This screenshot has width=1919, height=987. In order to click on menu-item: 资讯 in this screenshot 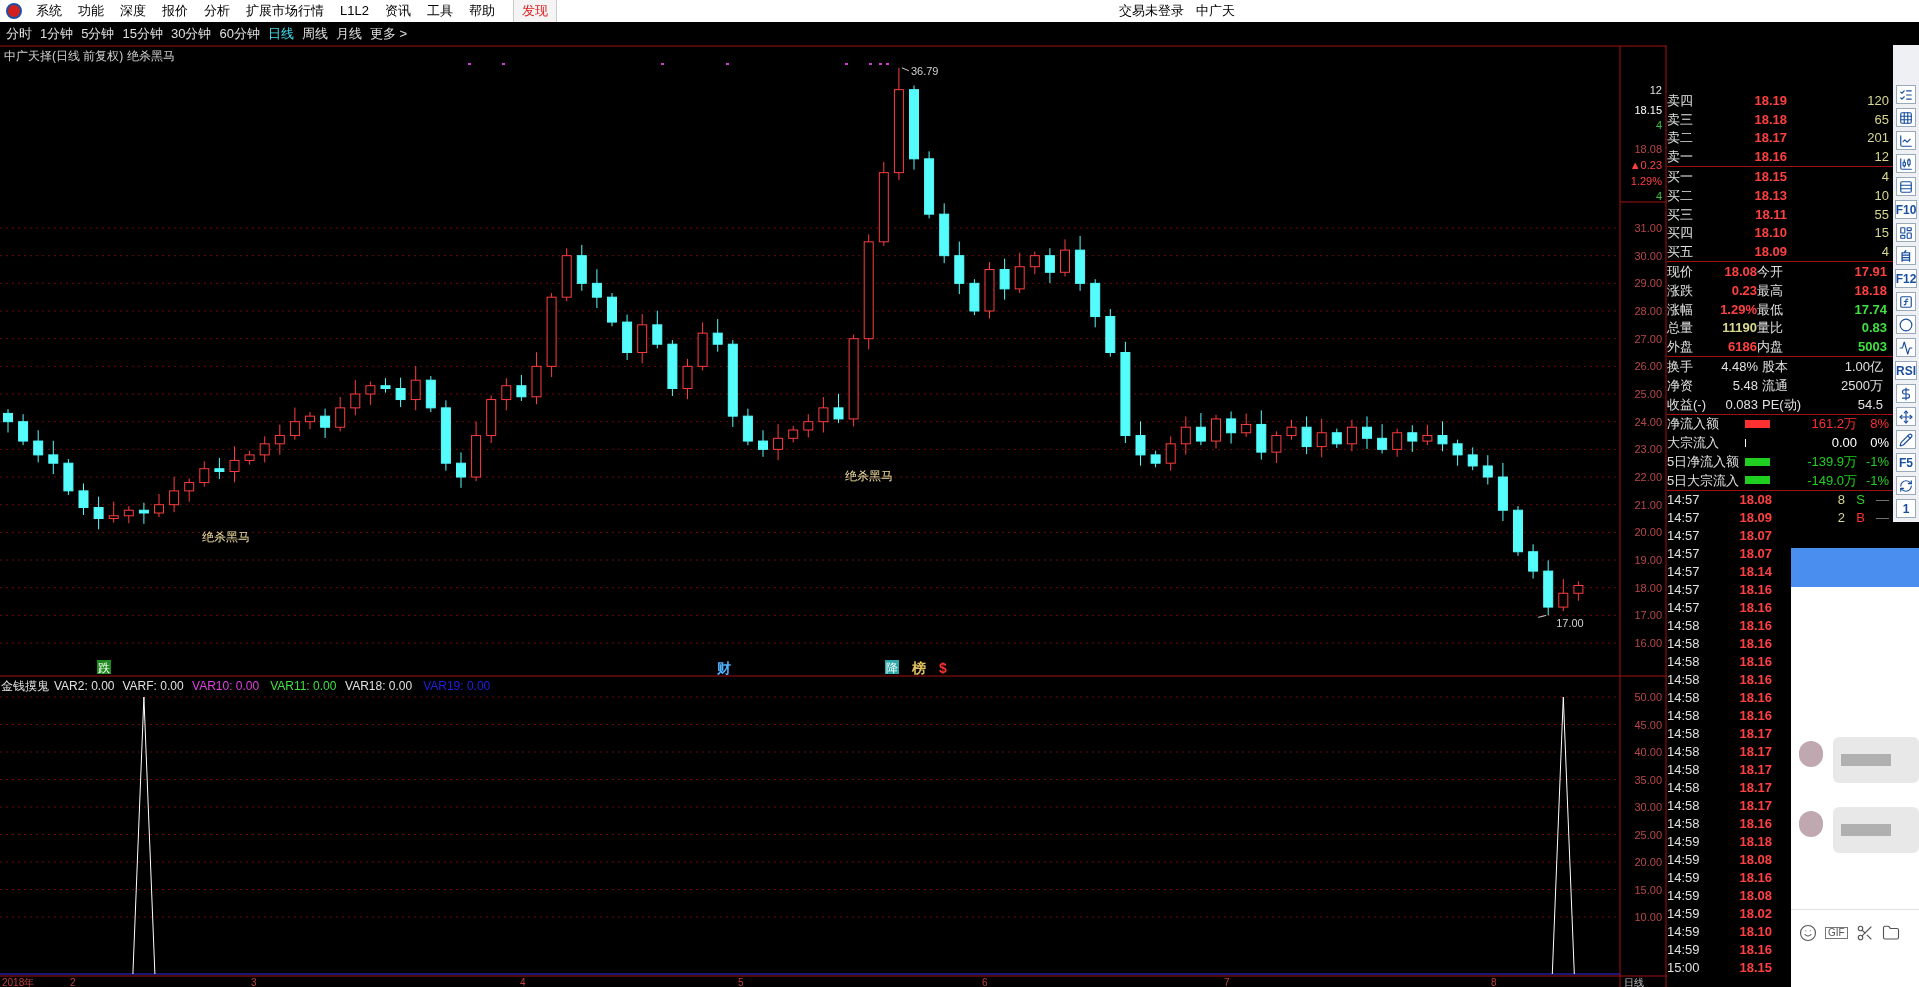, I will do `click(397, 11)`.